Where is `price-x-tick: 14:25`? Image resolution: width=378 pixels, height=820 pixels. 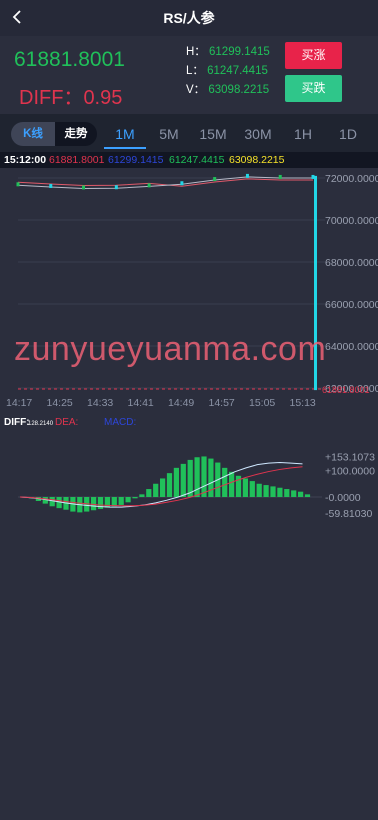
price-x-tick: 14:25 is located at coordinates (60, 403).